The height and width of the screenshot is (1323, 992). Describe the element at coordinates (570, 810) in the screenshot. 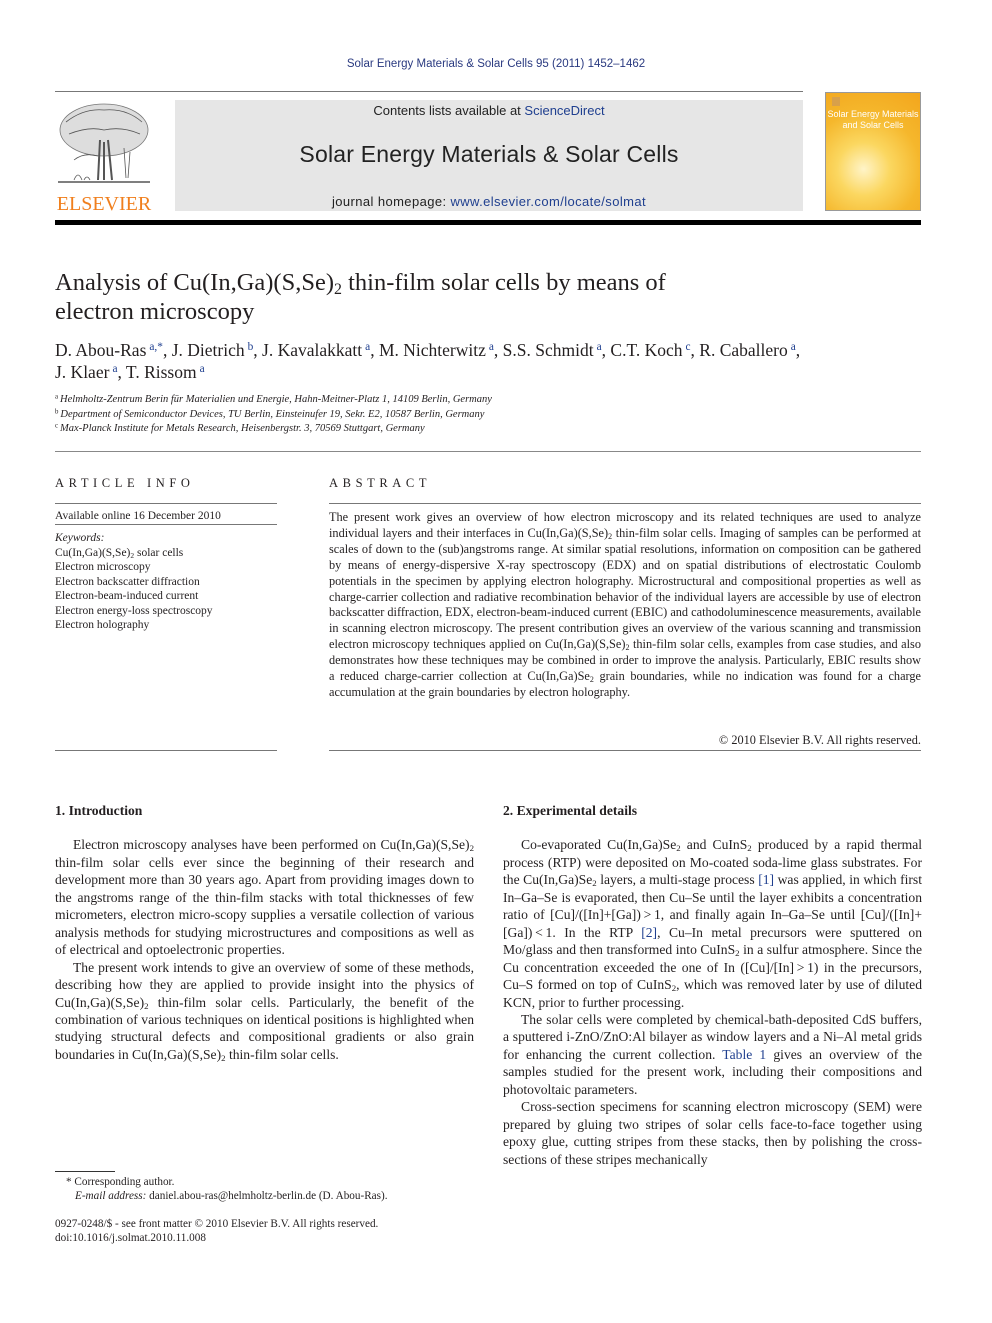

I see `experimental-heading: 2. Experimental details` at that location.